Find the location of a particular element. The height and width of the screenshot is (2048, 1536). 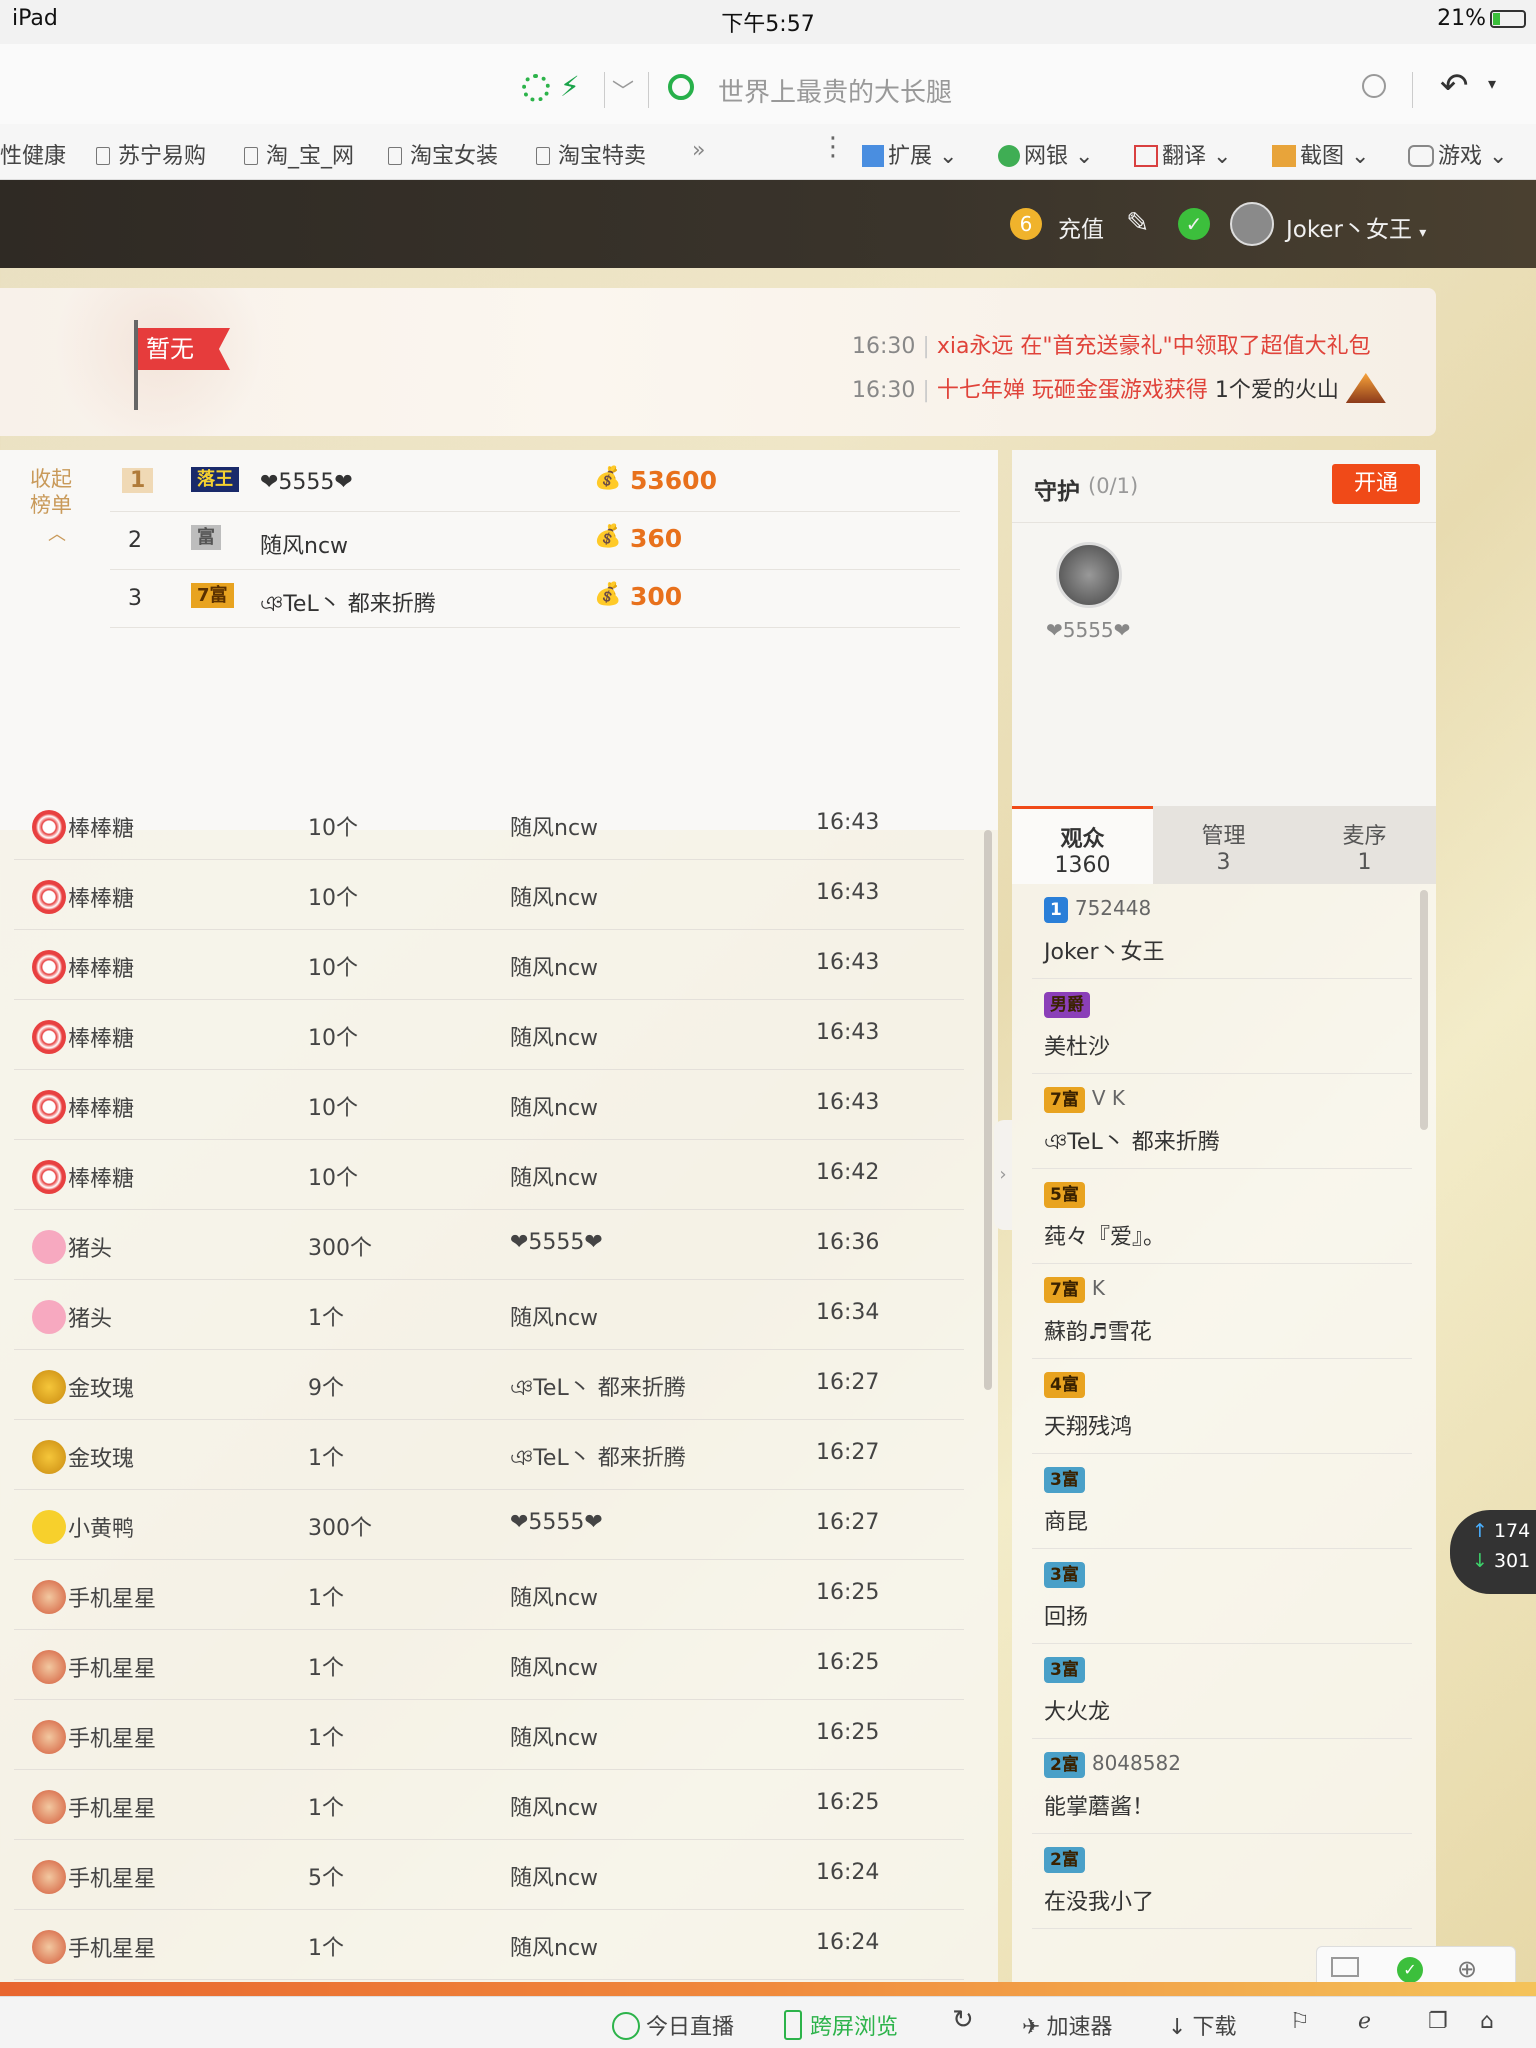

lollipop-icon is located at coordinates (49, 1107).